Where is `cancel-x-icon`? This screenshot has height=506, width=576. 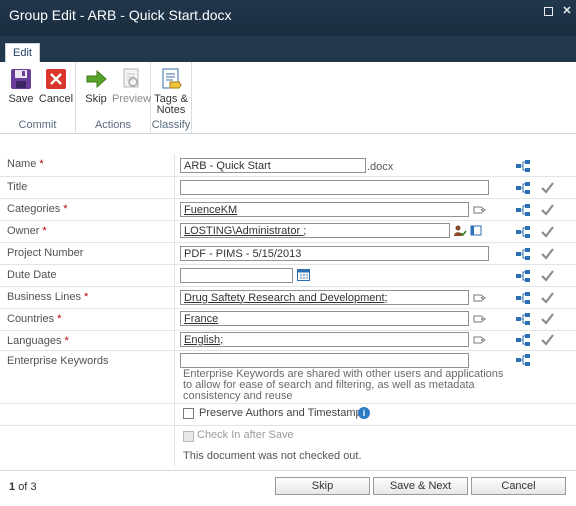
cancel-x-icon is located at coordinates (56, 79).